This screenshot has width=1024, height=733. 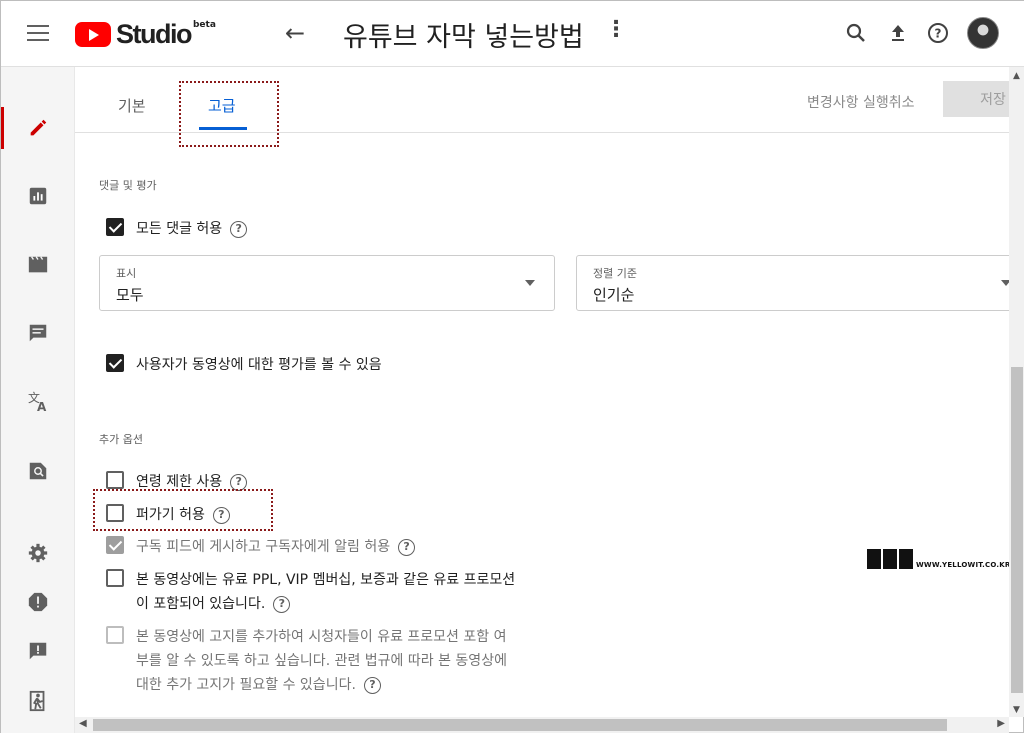 I want to click on watermark-text: WWW.YELLOWIT.CO.KR, so click(x=963, y=565).